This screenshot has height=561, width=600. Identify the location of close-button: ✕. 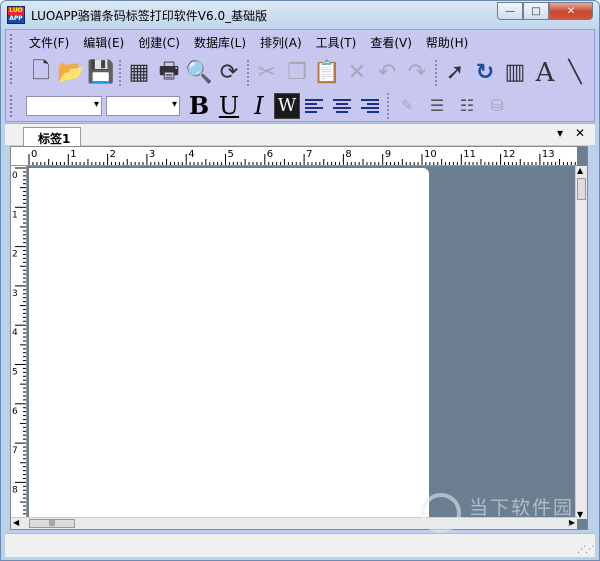
(571, 11).